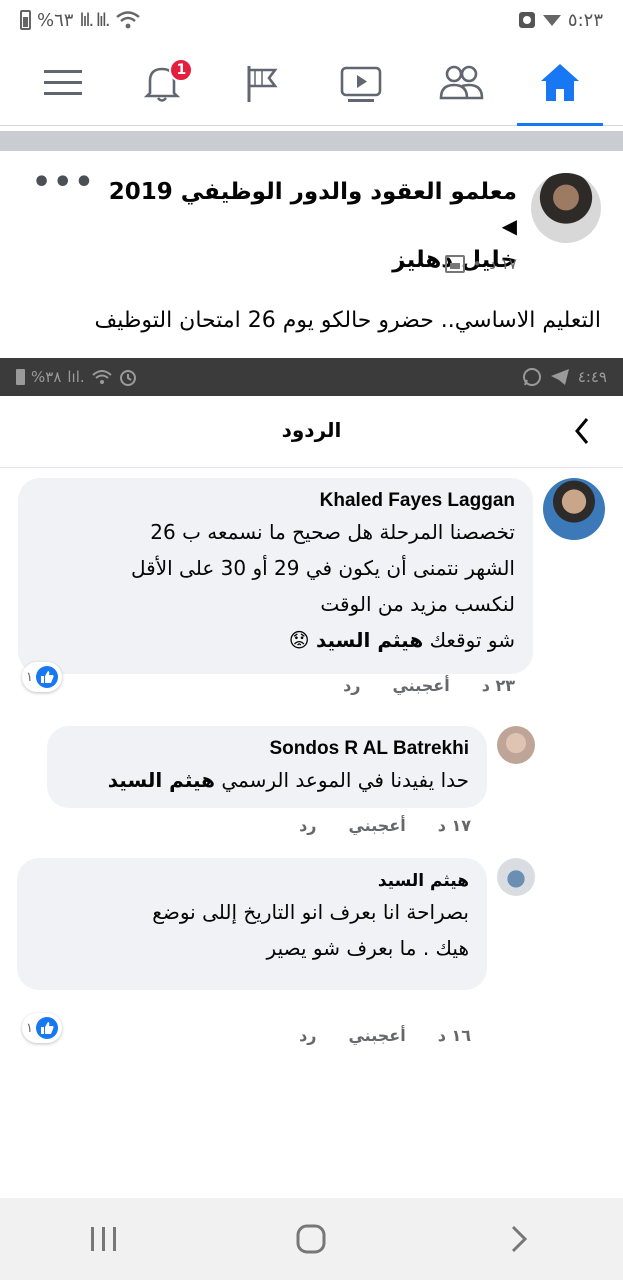 Image resolution: width=623 pixels, height=1280 pixels. I want to click on status-bar: %٦٣ lıl. lıl. ٥:٢٣, so click(311, 20).